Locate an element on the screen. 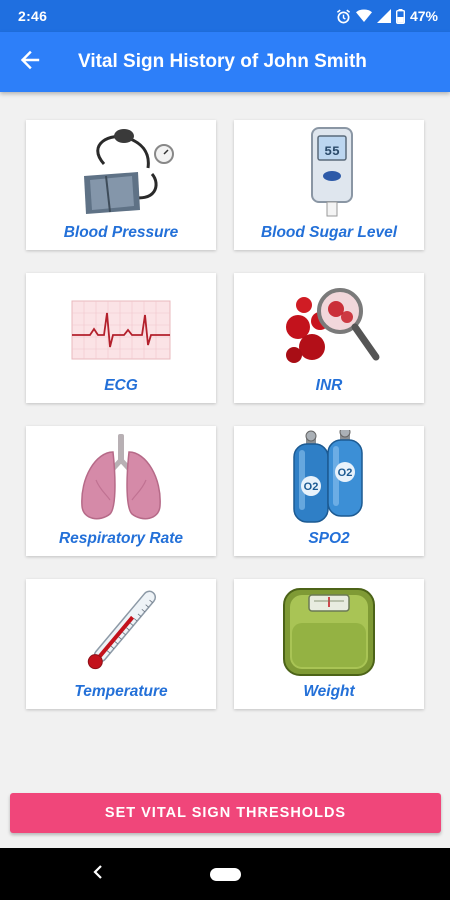  nav-home-pill is located at coordinates (225, 874).